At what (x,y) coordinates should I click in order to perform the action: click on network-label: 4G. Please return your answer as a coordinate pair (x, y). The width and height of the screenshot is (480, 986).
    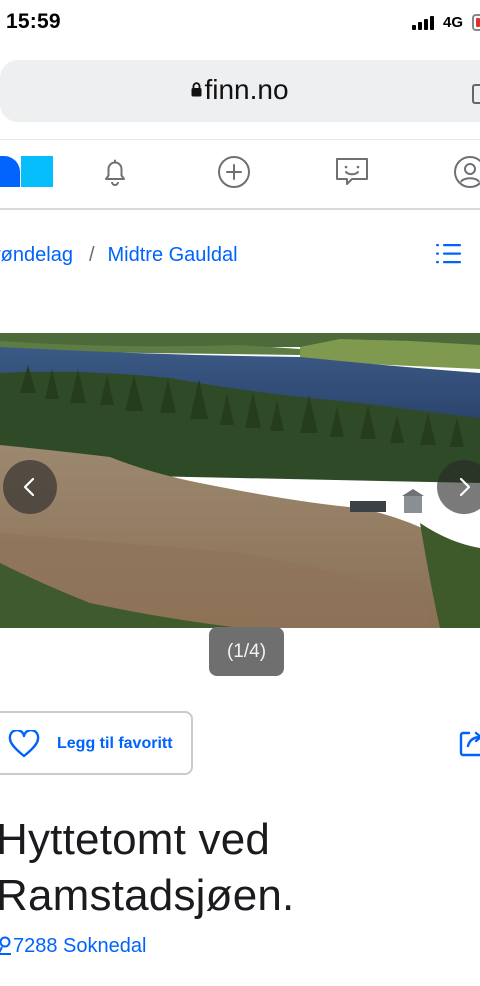
    Looking at the image, I should click on (453, 22).